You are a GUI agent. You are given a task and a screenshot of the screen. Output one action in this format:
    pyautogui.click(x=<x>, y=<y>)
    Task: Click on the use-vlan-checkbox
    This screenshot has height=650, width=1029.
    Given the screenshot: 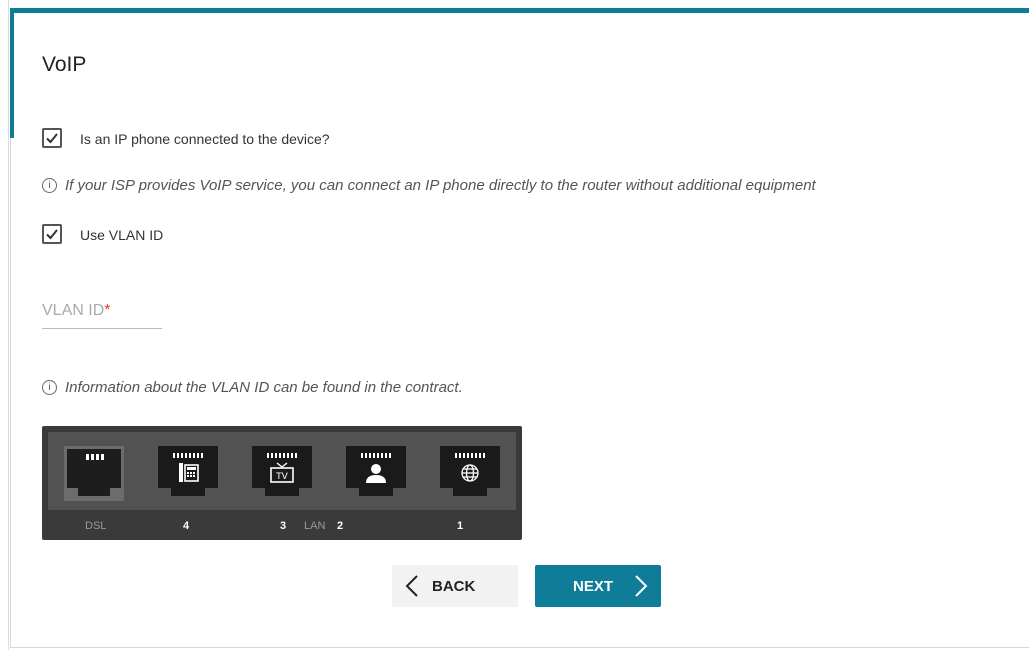 What is the action you would take?
    pyautogui.click(x=52, y=234)
    